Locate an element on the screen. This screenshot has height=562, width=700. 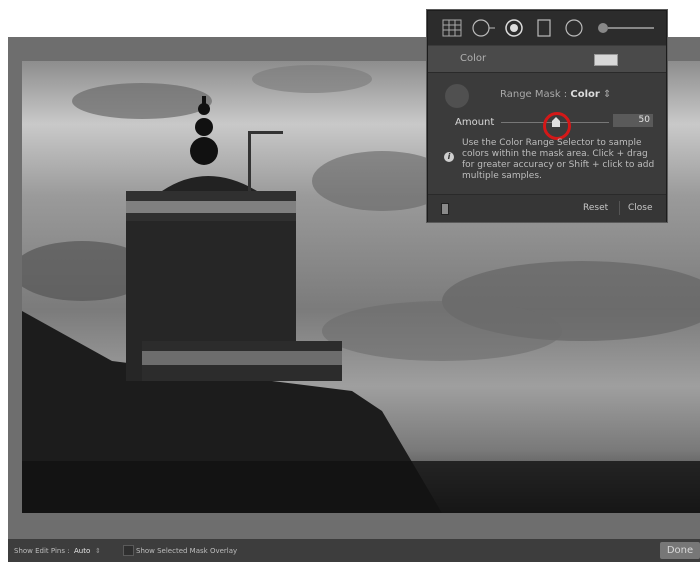
done-button: Done is located at coordinates (680, 550).